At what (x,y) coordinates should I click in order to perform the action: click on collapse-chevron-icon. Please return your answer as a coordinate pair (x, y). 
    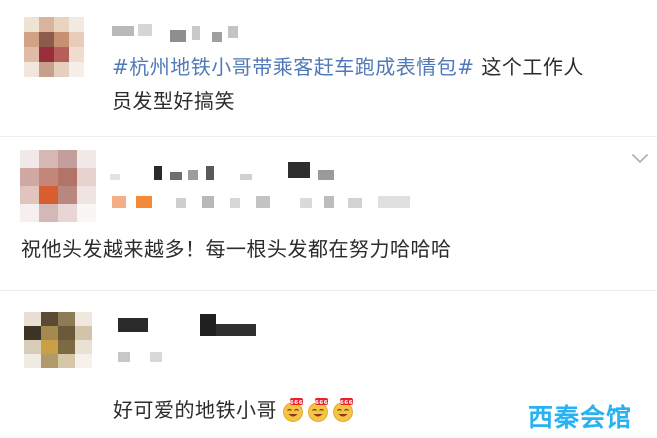
    Looking at the image, I should click on (640, 159).